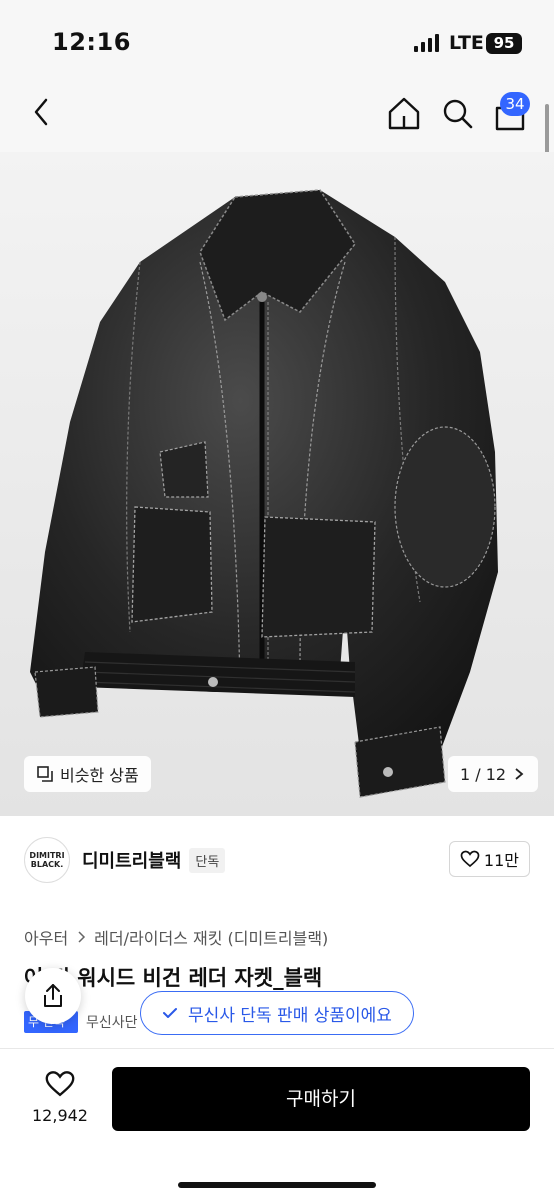 Image resolution: width=554 pixels, height=1200 pixels. I want to click on seller-label: 무신사단, so click(112, 1023).